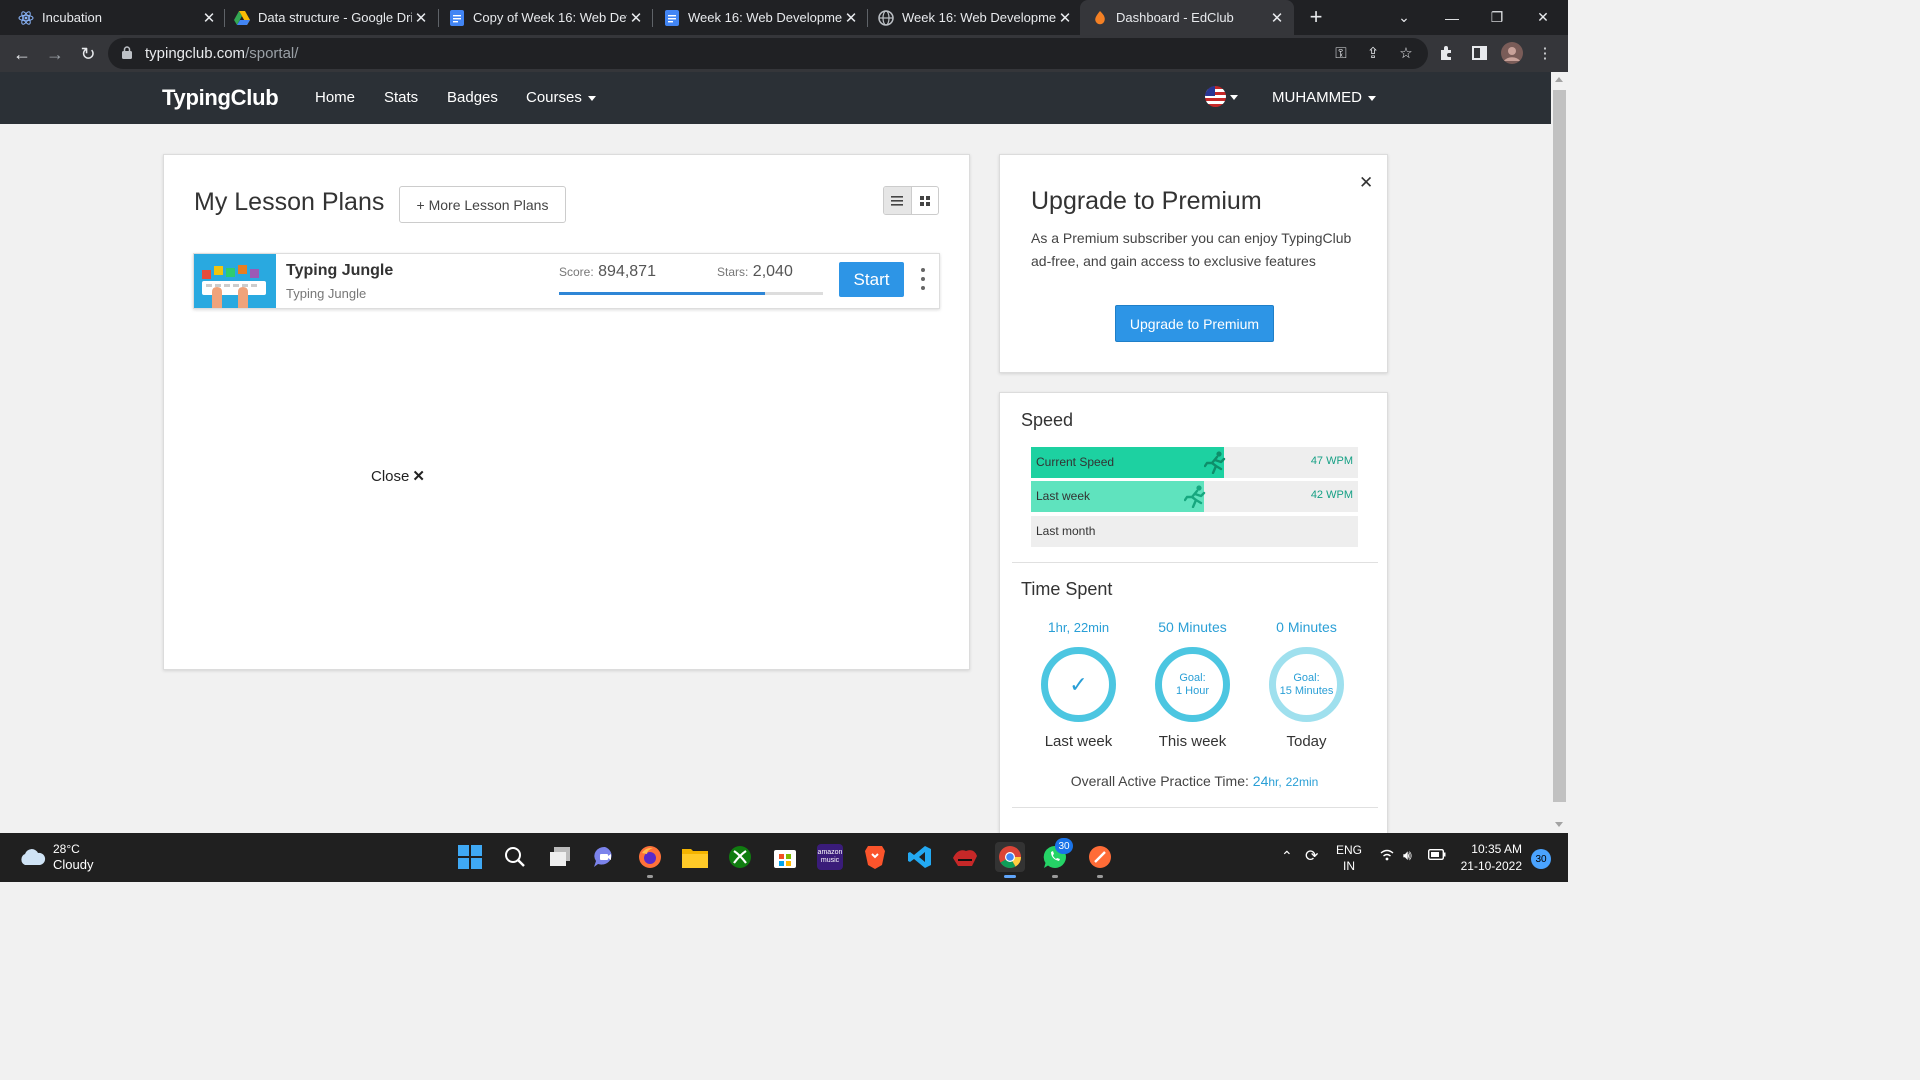 This screenshot has width=1920, height=1080. I want to click on score-label: Score:, so click(576, 272).